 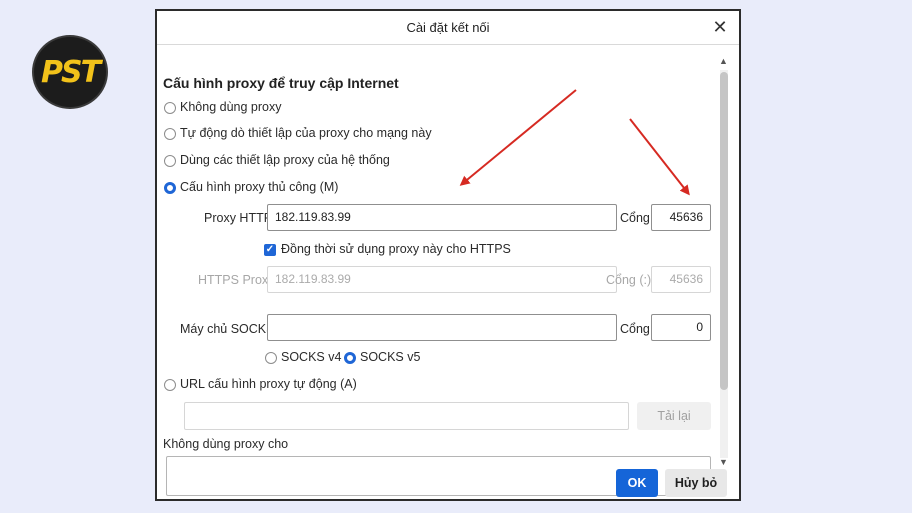 What do you see at coordinates (442, 279) in the screenshot?
I see `https-proxy-input: 182.119.83.99` at bounding box center [442, 279].